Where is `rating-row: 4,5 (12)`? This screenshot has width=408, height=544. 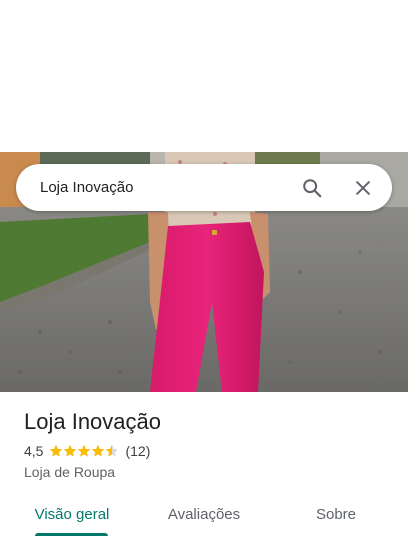
rating-row: 4,5 (12) is located at coordinates (208, 451).